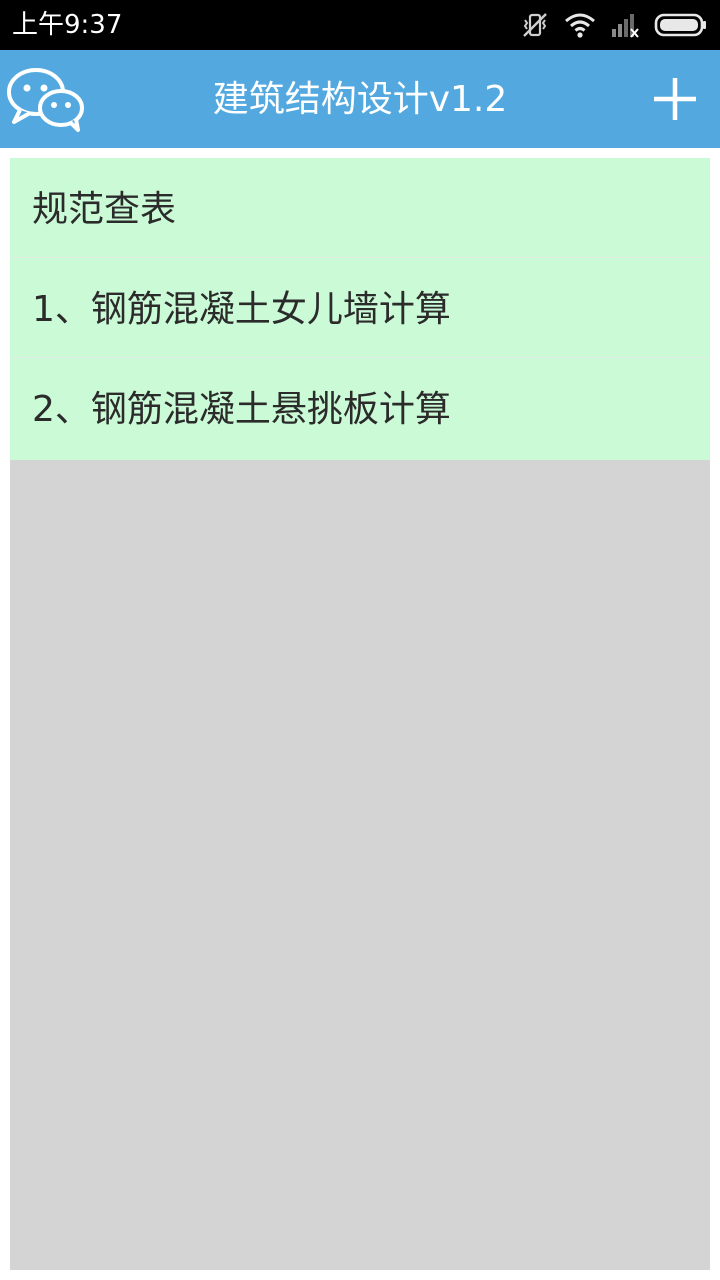  I want to click on app-bar: 建筑结构设计v1.2, so click(360, 99).